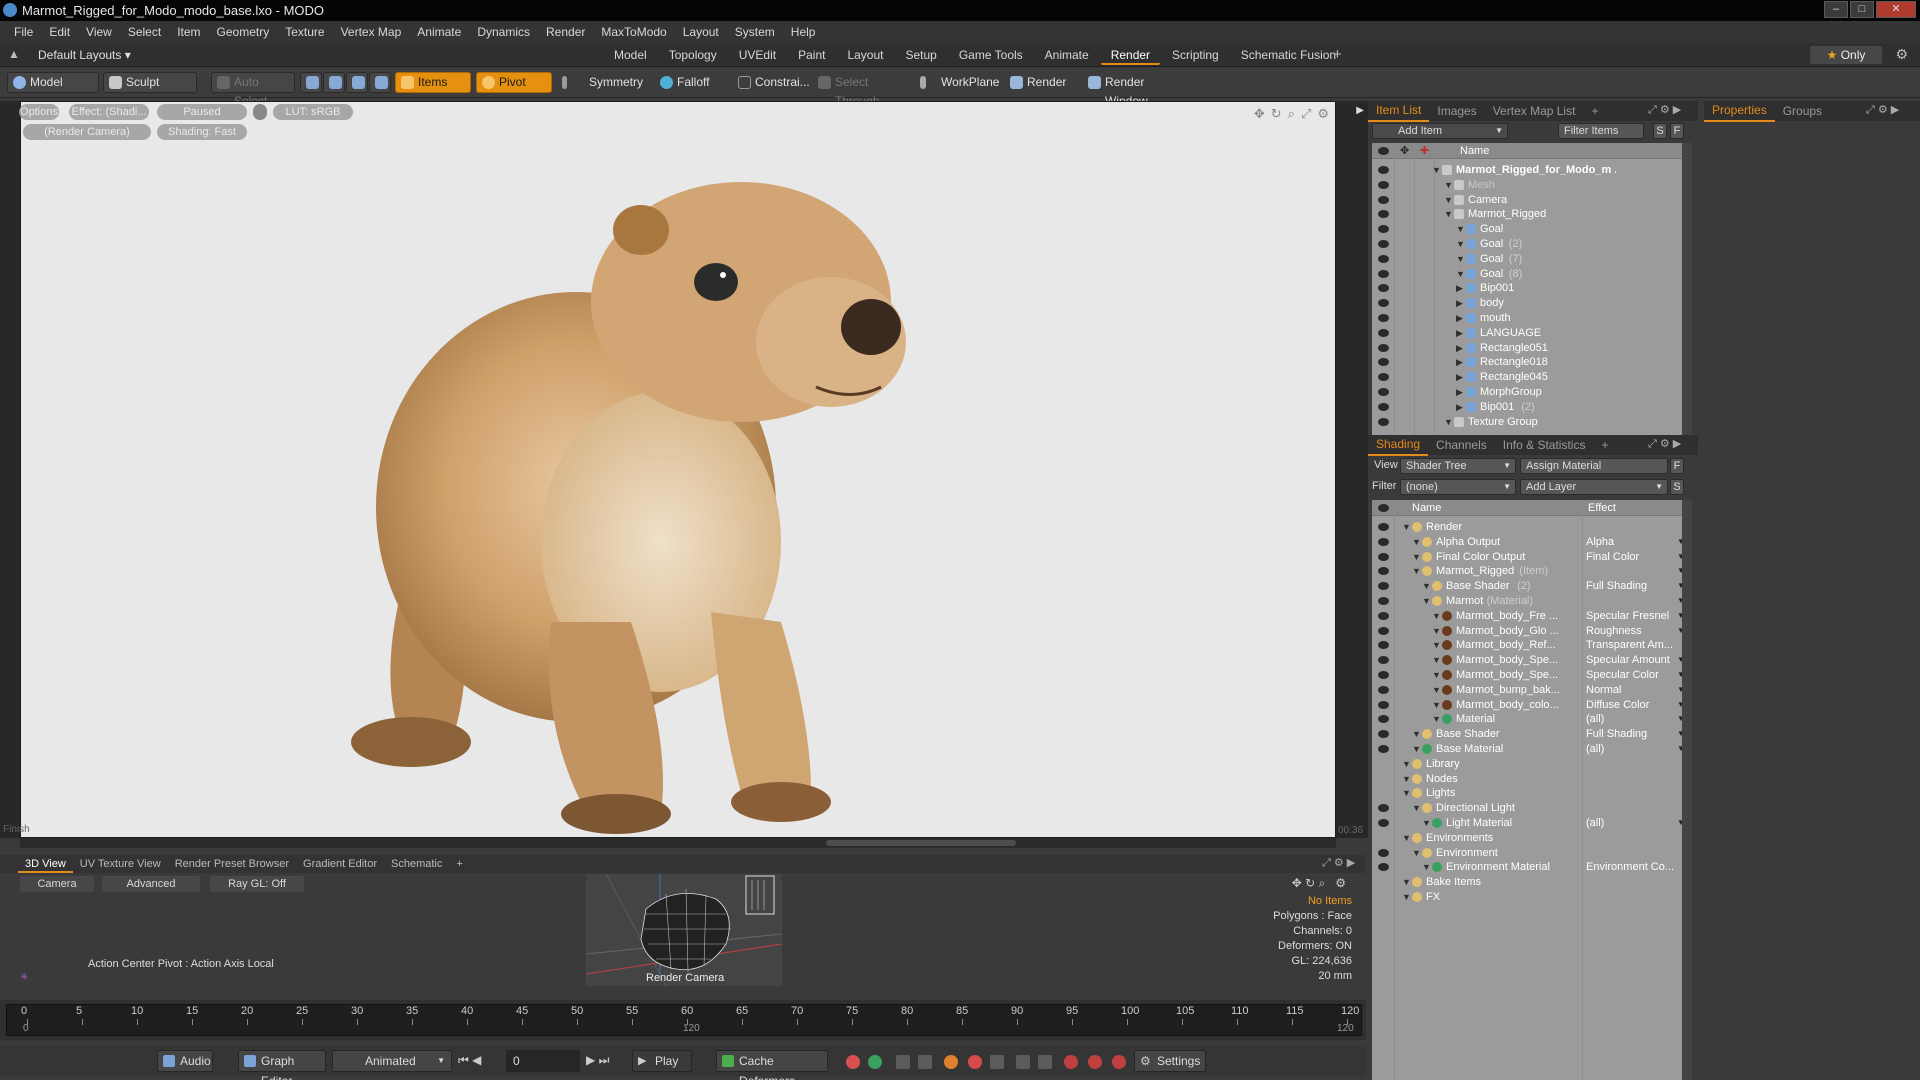  I want to click on animated-dropdown: Animated ▼, so click(392, 1061).